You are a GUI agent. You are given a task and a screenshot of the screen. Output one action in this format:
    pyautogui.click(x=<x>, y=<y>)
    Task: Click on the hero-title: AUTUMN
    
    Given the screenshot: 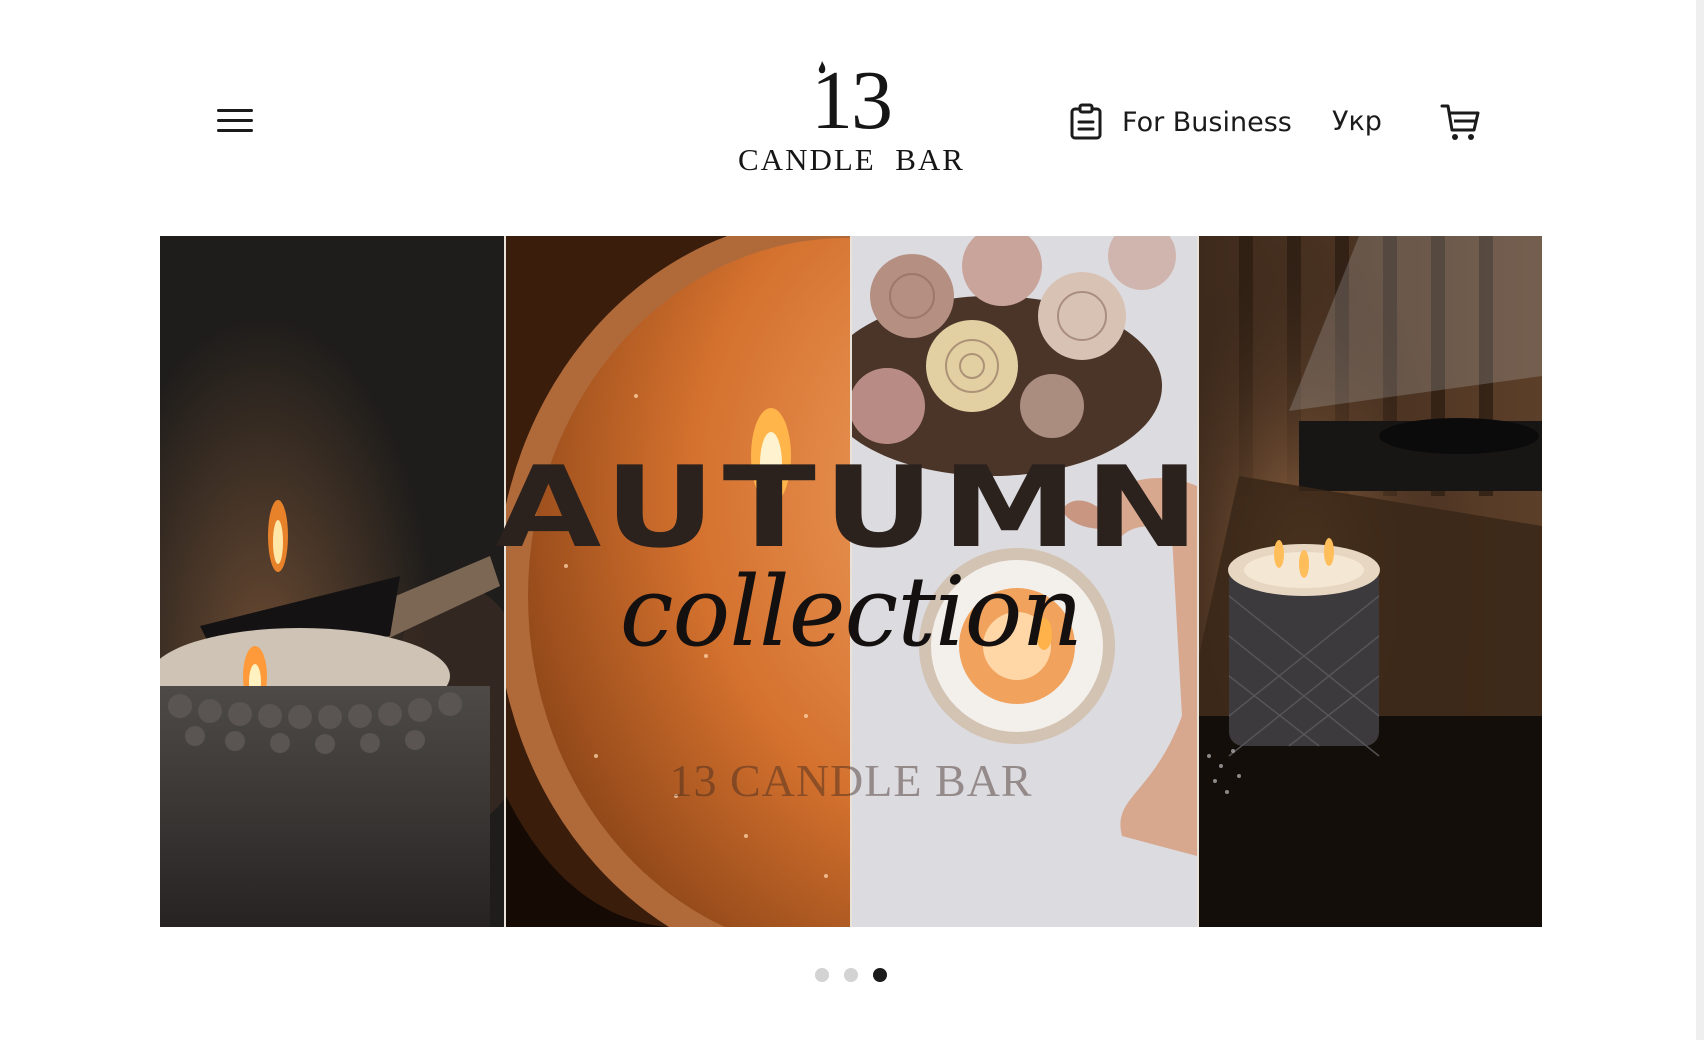 What is the action you would take?
    pyautogui.click(x=851, y=508)
    